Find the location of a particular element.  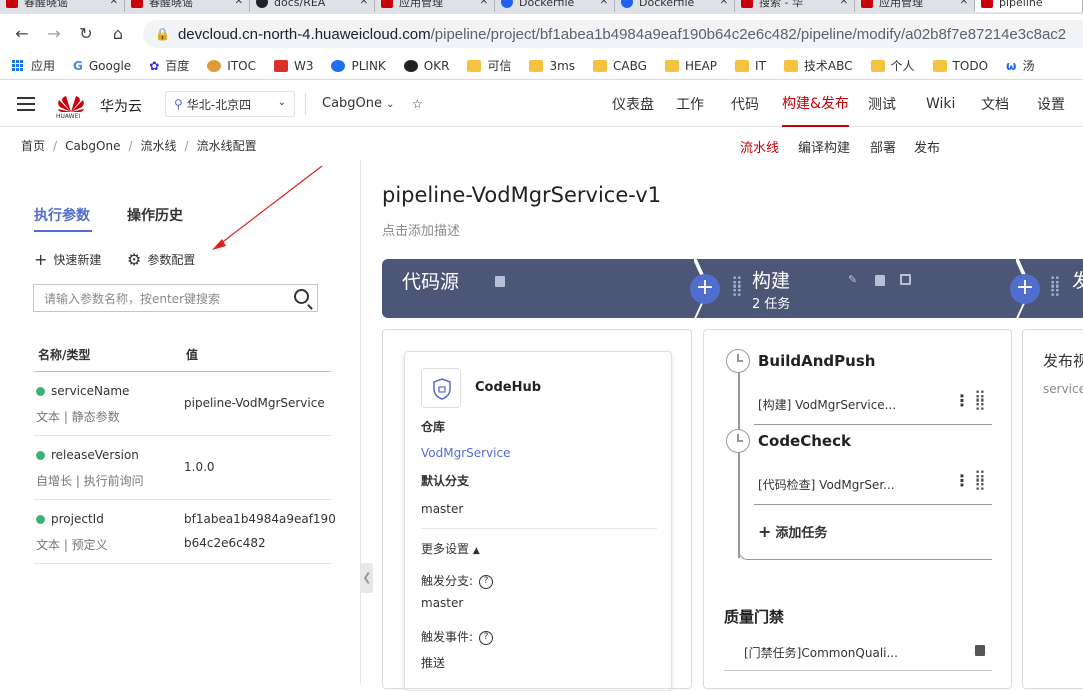

menu-test: 测试 is located at coordinates (882, 104).